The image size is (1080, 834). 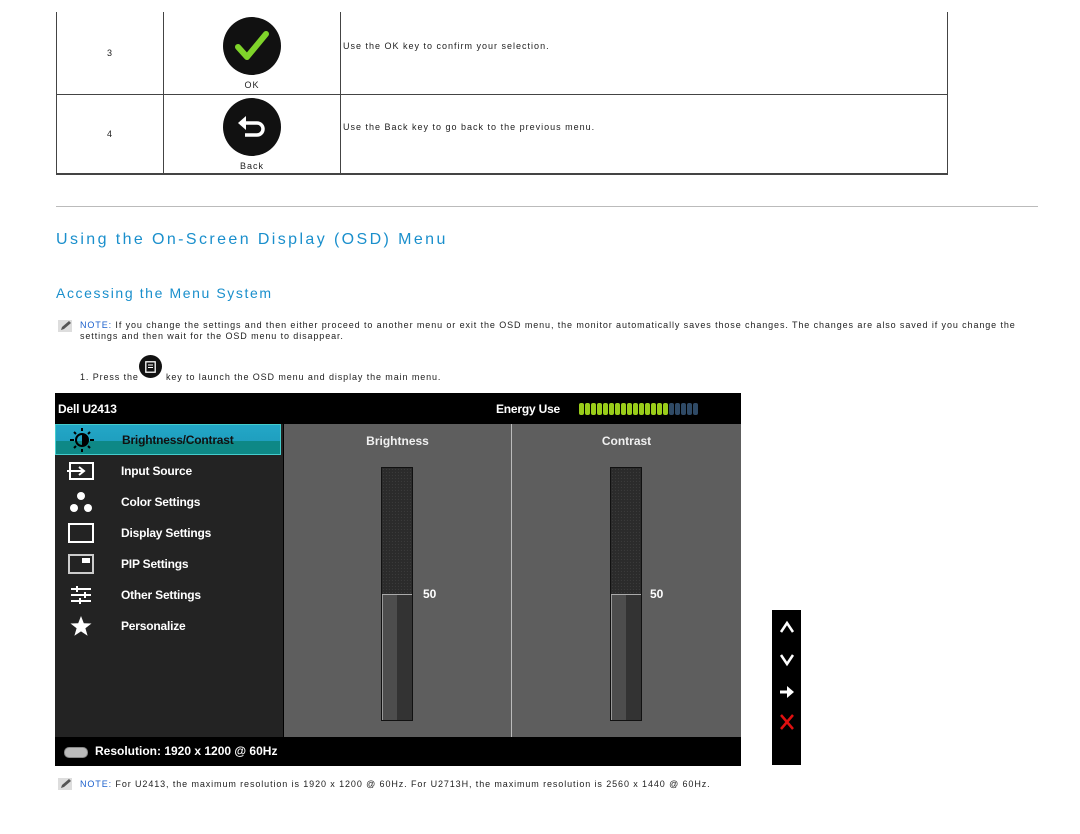 What do you see at coordinates (81, 595) in the screenshot?
I see `other-settings-icon` at bounding box center [81, 595].